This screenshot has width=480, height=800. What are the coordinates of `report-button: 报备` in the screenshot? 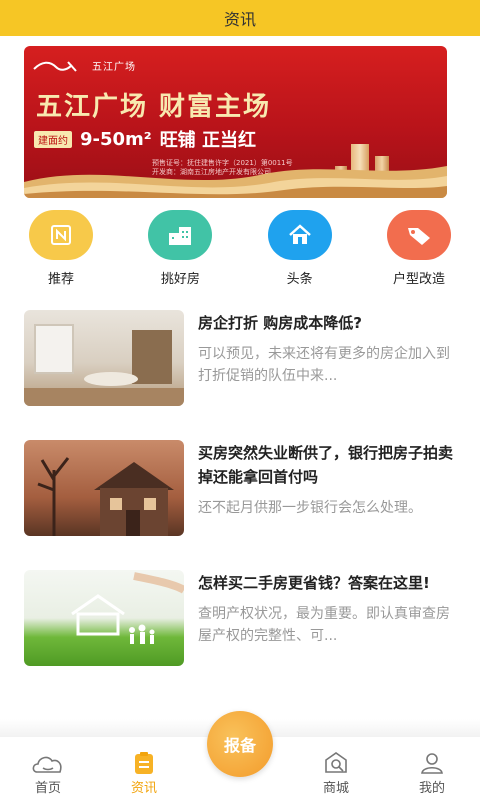 It's located at (240, 744).